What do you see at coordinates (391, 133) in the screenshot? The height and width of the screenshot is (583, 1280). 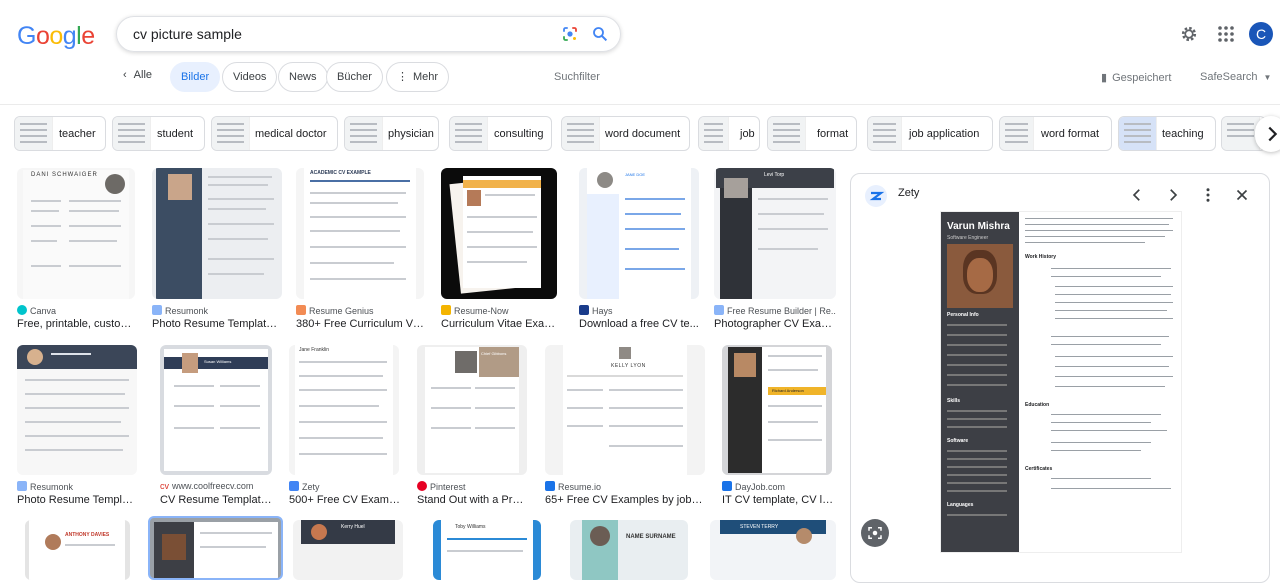 I see `chip-physician: physician` at bounding box center [391, 133].